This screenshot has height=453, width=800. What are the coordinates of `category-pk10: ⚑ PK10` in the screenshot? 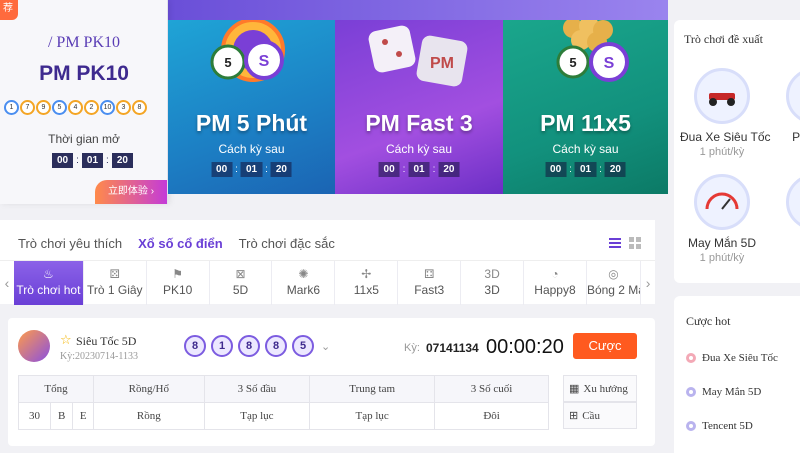 It's located at (178, 283).